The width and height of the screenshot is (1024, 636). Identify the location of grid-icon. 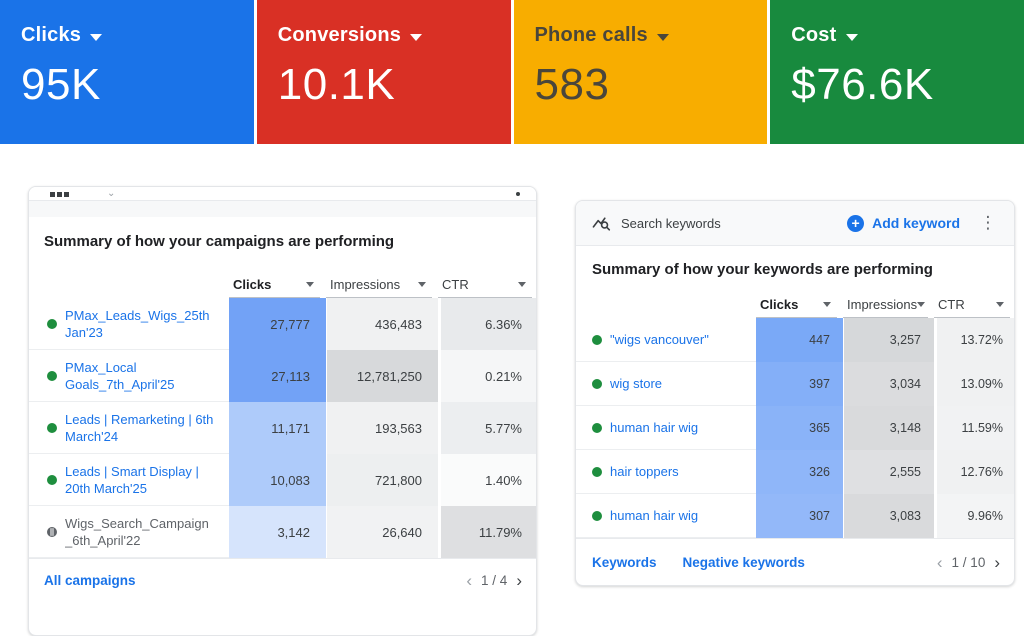
(66, 194).